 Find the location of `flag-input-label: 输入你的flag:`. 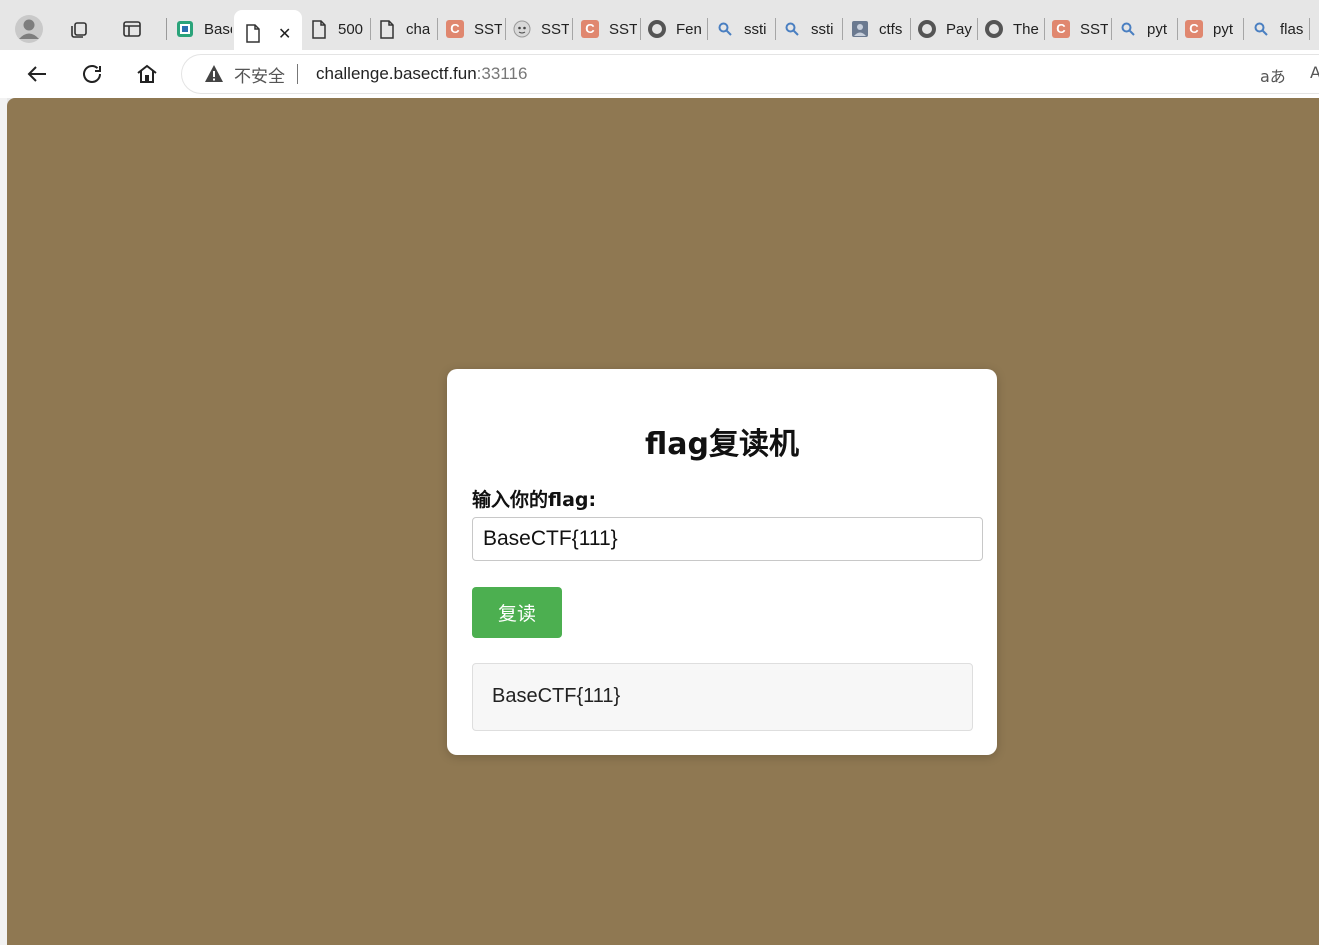

flag-input-label: 输入你的flag: is located at coordinates (534, 500).